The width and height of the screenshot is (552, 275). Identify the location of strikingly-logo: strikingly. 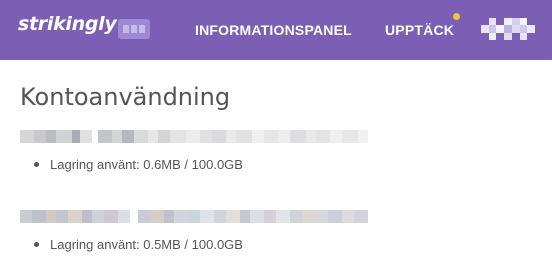
(67, 24).